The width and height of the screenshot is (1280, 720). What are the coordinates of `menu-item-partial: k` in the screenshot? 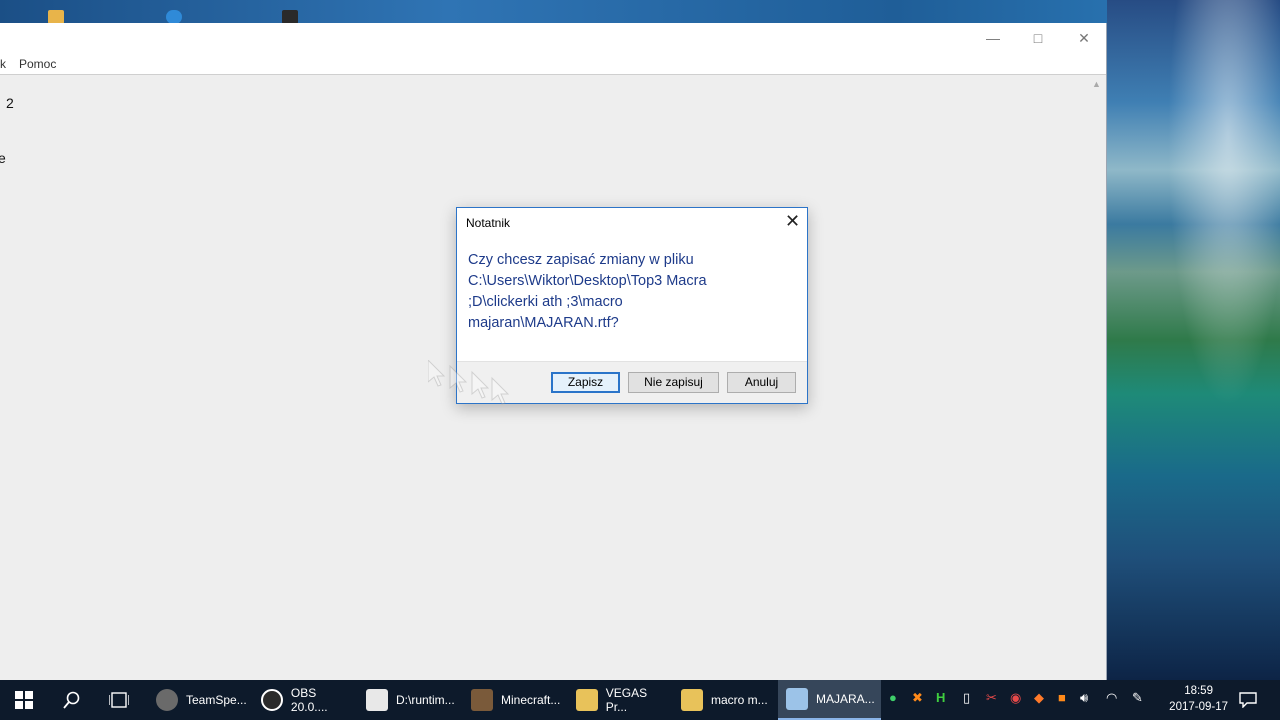 It's located at (3, 64).